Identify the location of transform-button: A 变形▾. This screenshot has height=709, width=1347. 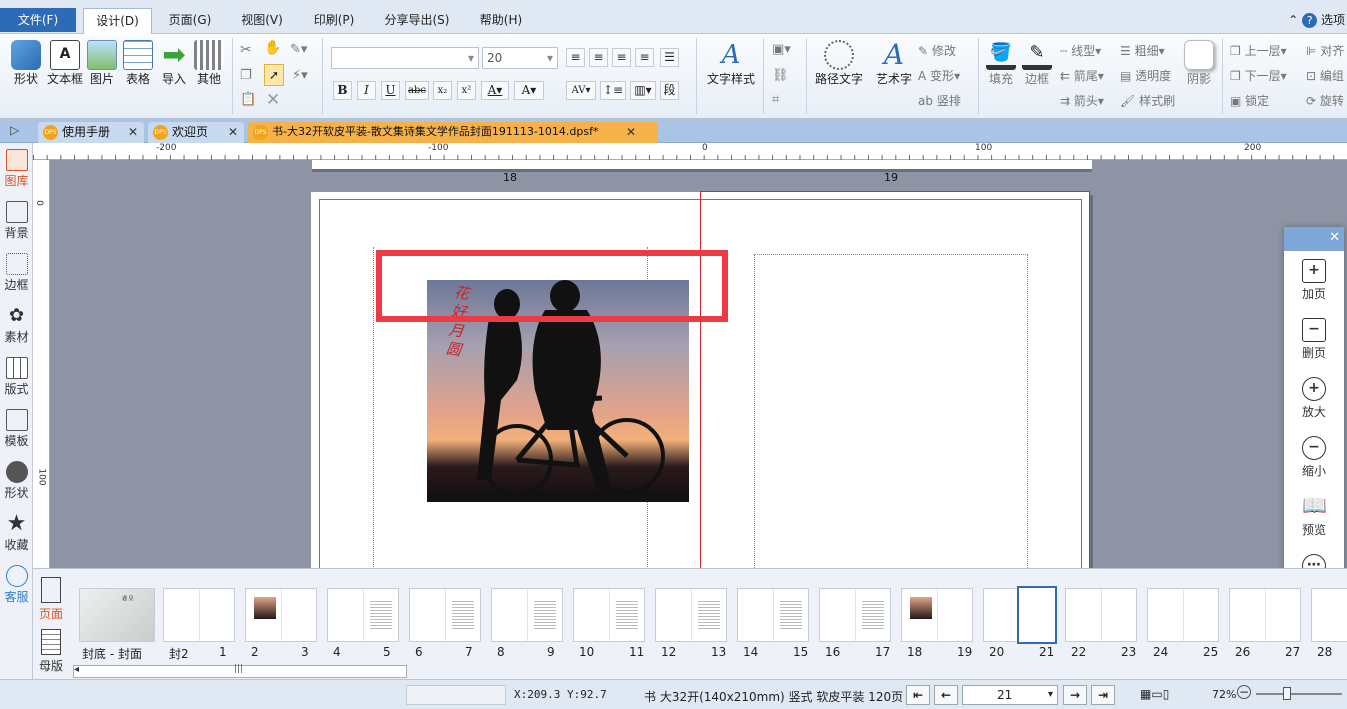
(939, 75).